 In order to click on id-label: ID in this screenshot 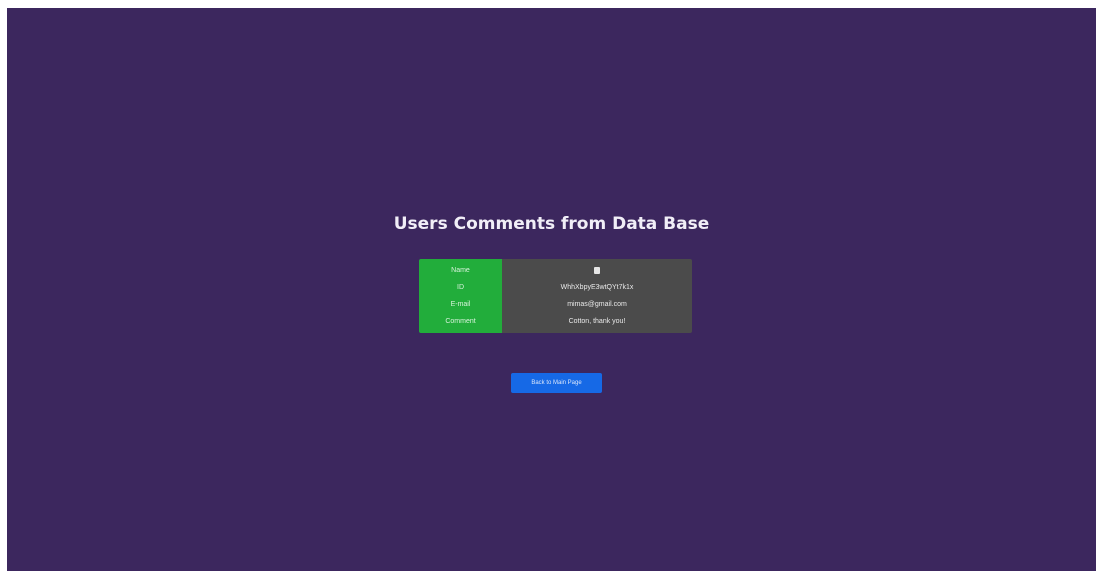, I will do `click(460, 287)`.